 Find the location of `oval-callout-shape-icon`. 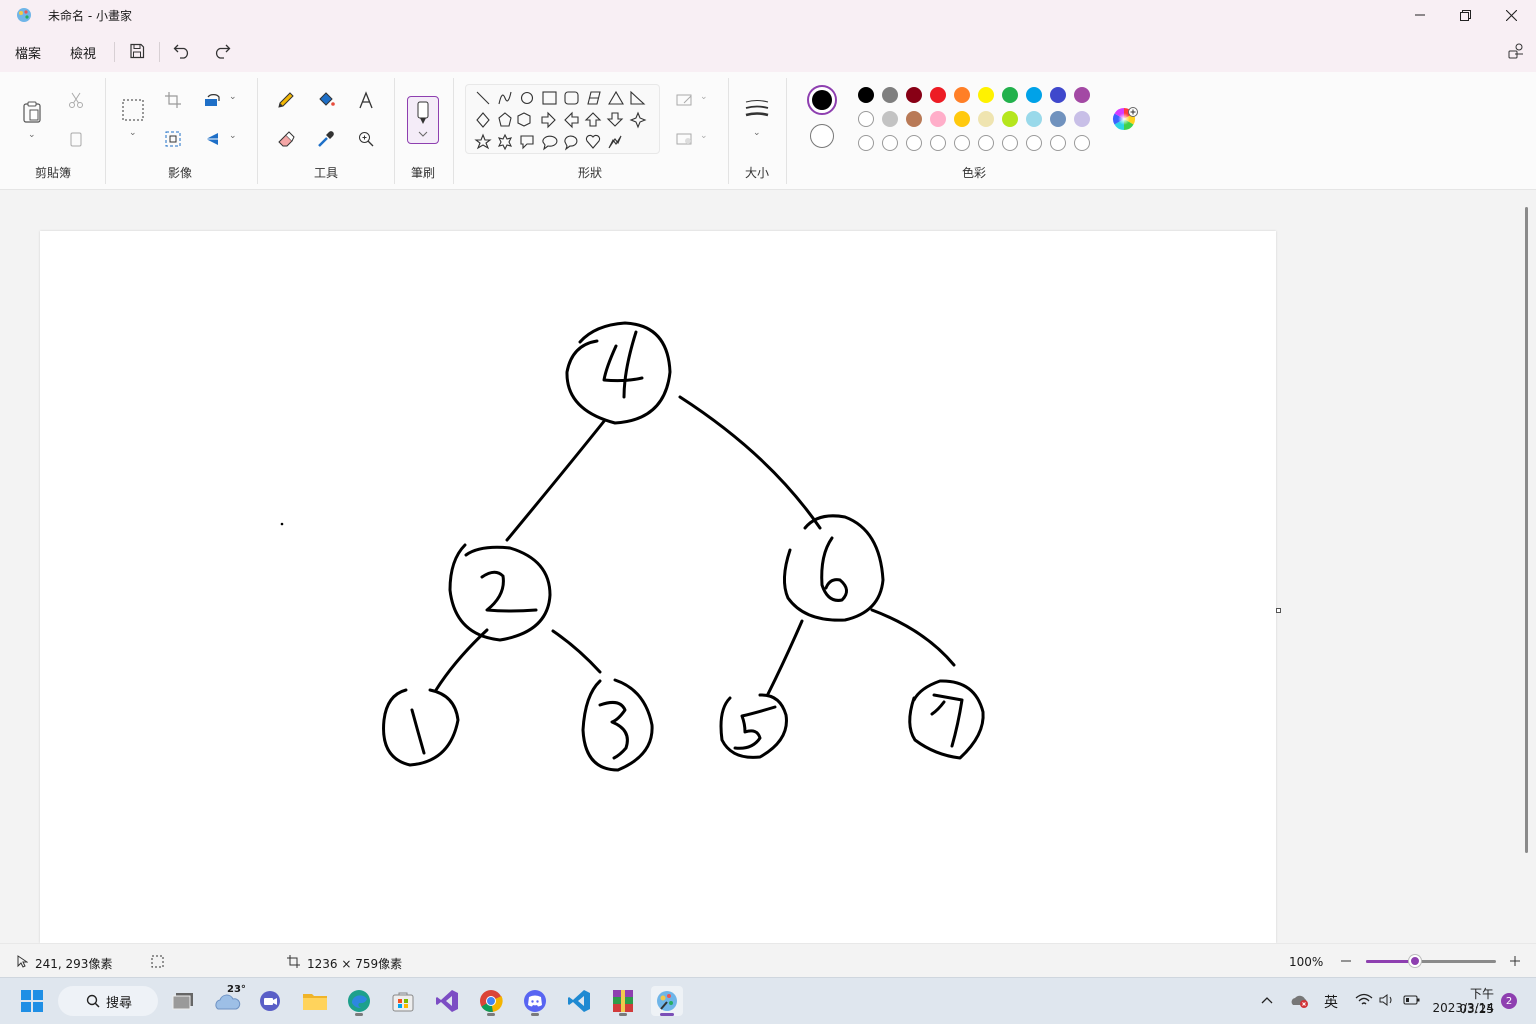

oval-callout-shape-icon is located at coordinates (550, 143).